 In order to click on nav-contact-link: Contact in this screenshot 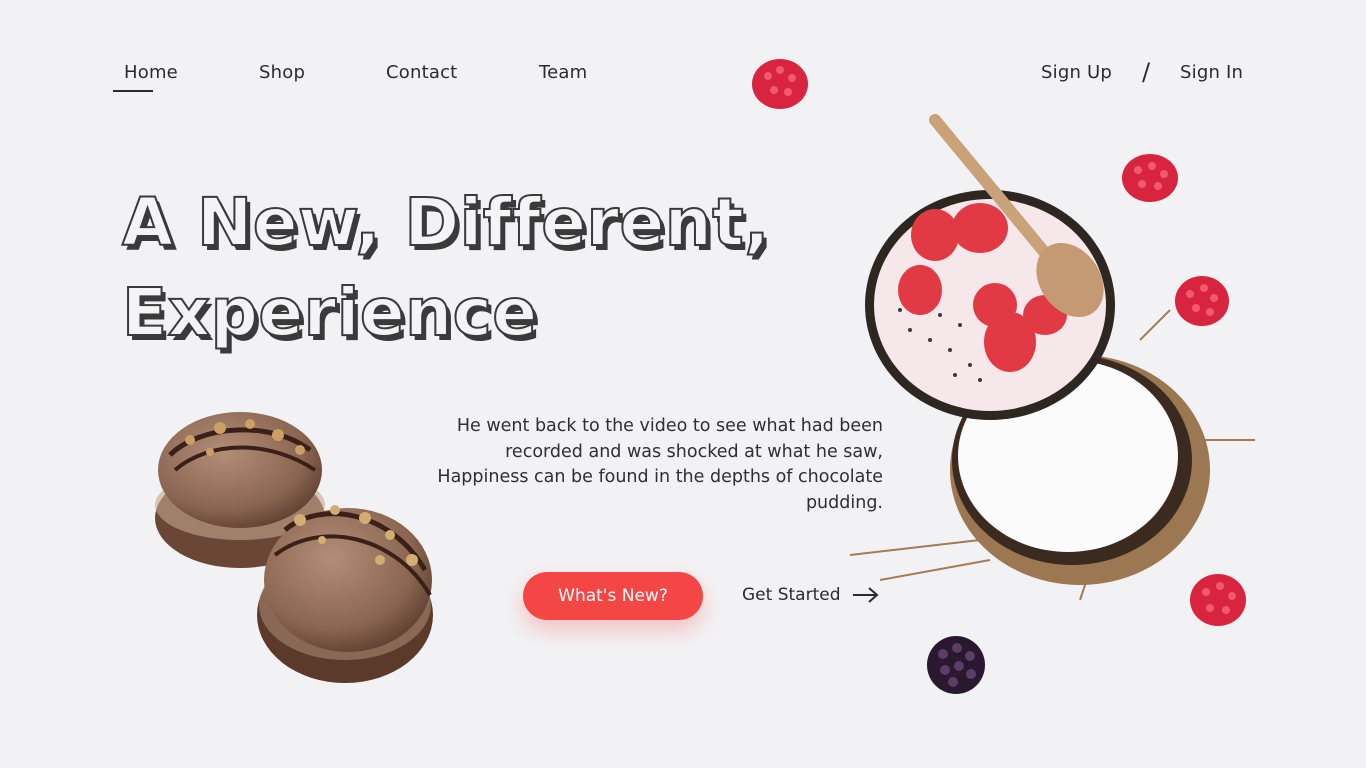, I will do `click(421, 72)`.